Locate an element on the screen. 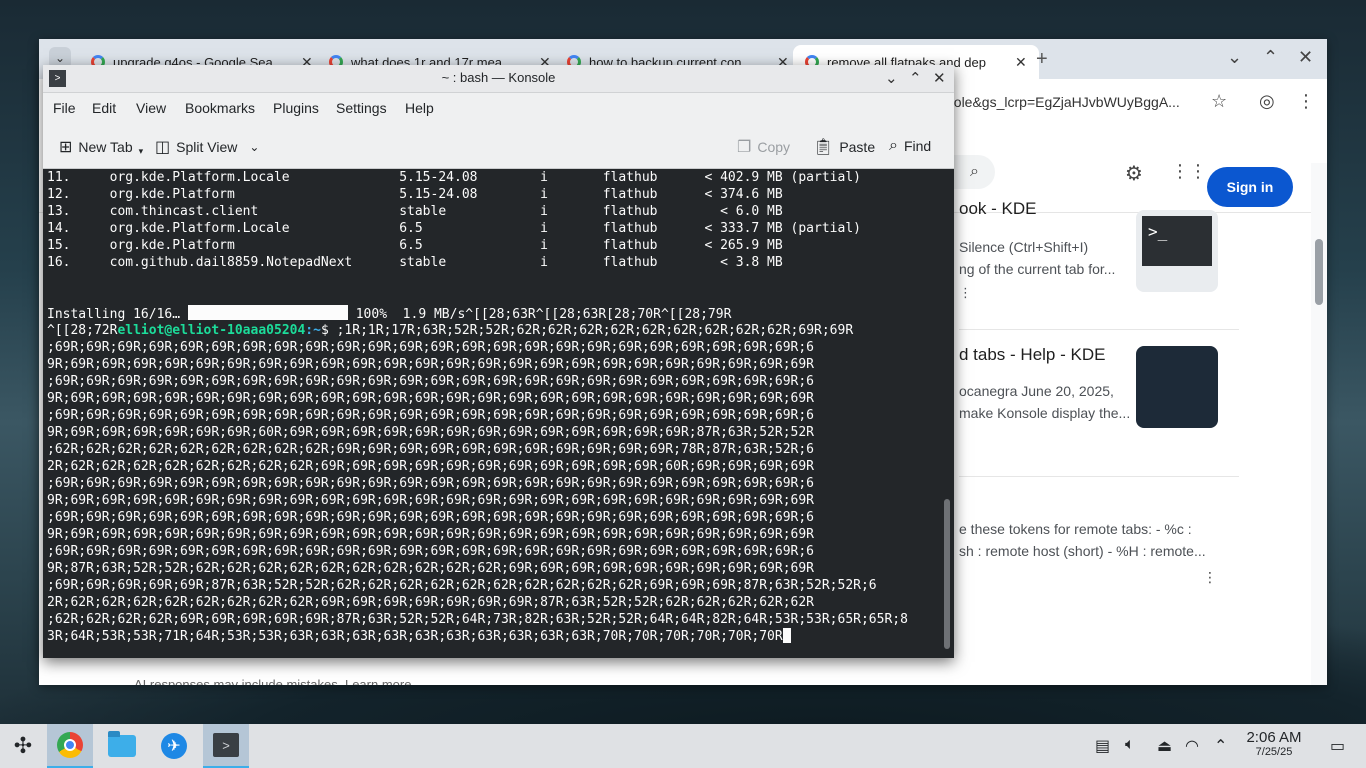  konsole-titlebar: > ~ : bash — Konsole ⌄ ⌃ ✕ is located at coordinates (498, 79).